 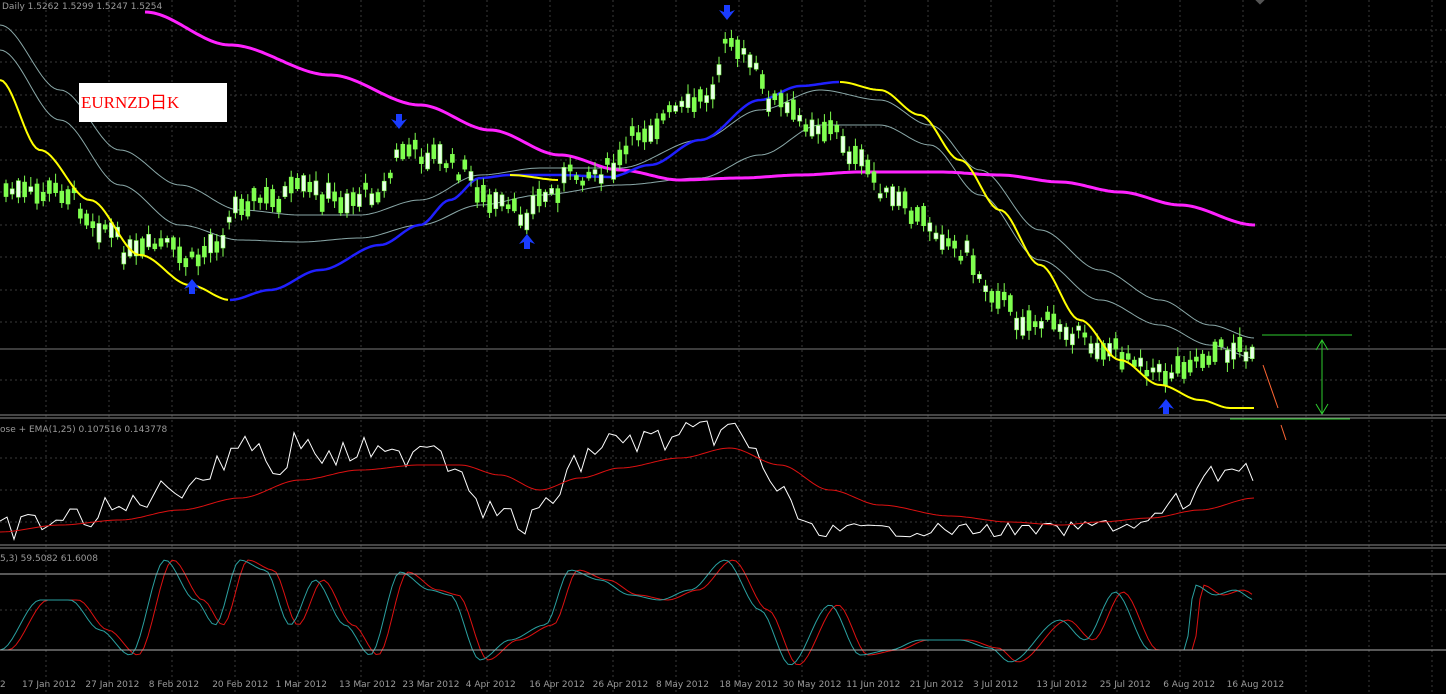 I want to click on x-axis-label: 1 Mar 2012, so click(x=301, y=685).